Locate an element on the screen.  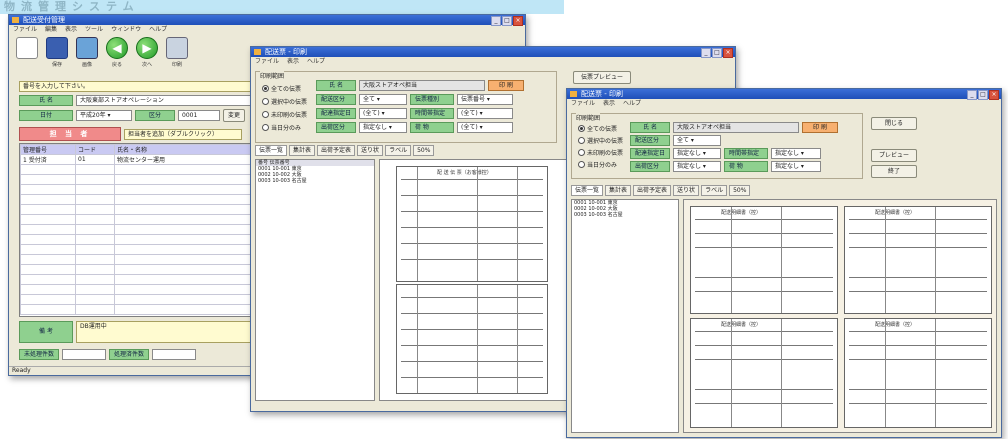
menu-tools: ツール is located at coordinates (94, 29).